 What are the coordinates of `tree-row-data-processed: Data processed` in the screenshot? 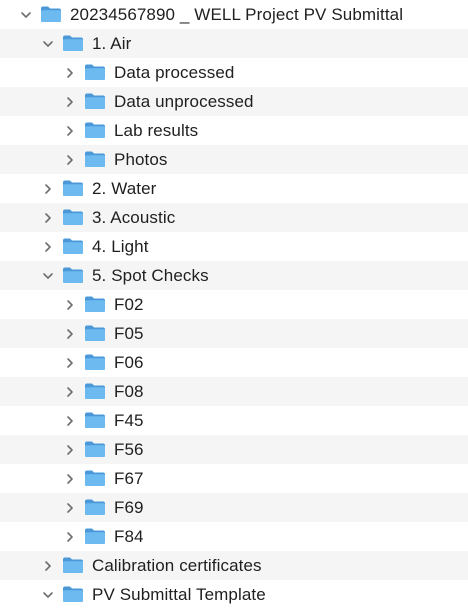 It's located at (234, 72).